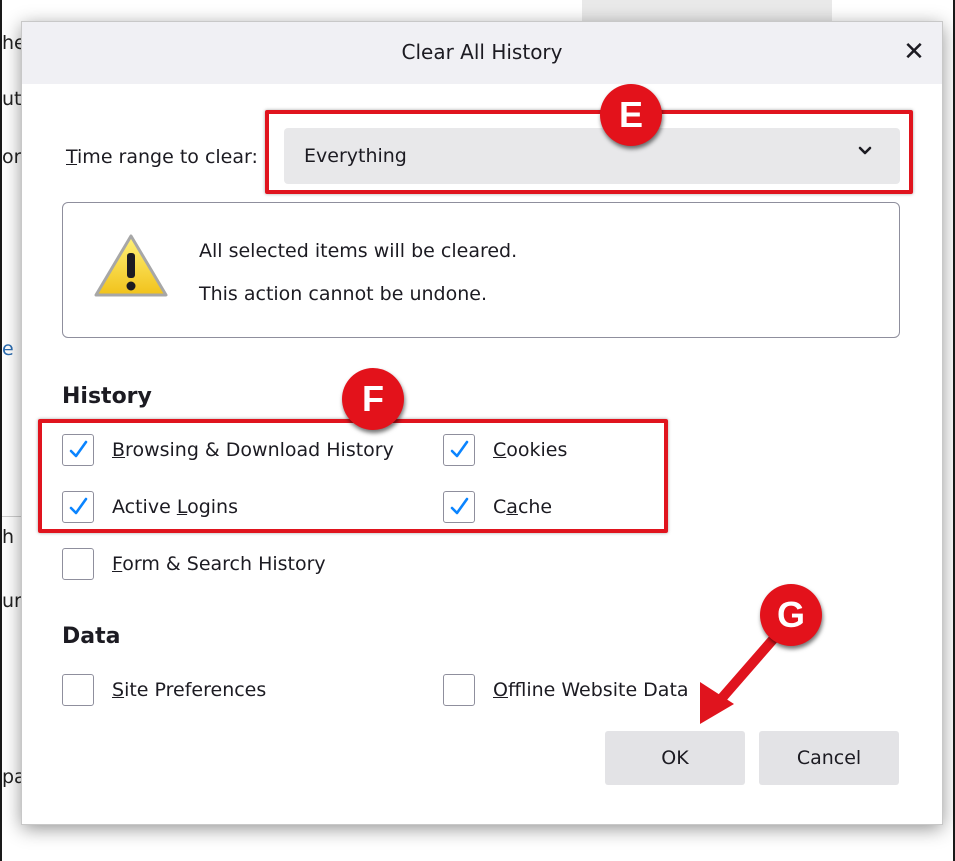  What do you see at coordinates (162, 157) in the screenshot?
I see `time-range-label: Time range to clear:` at bounding box center [162, 157].